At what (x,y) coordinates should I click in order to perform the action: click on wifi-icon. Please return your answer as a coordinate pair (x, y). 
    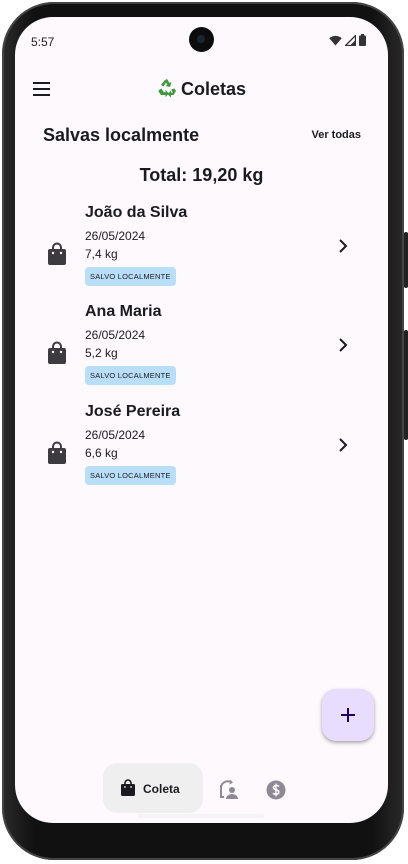
    Looking at the image, I should click on (335, 40).